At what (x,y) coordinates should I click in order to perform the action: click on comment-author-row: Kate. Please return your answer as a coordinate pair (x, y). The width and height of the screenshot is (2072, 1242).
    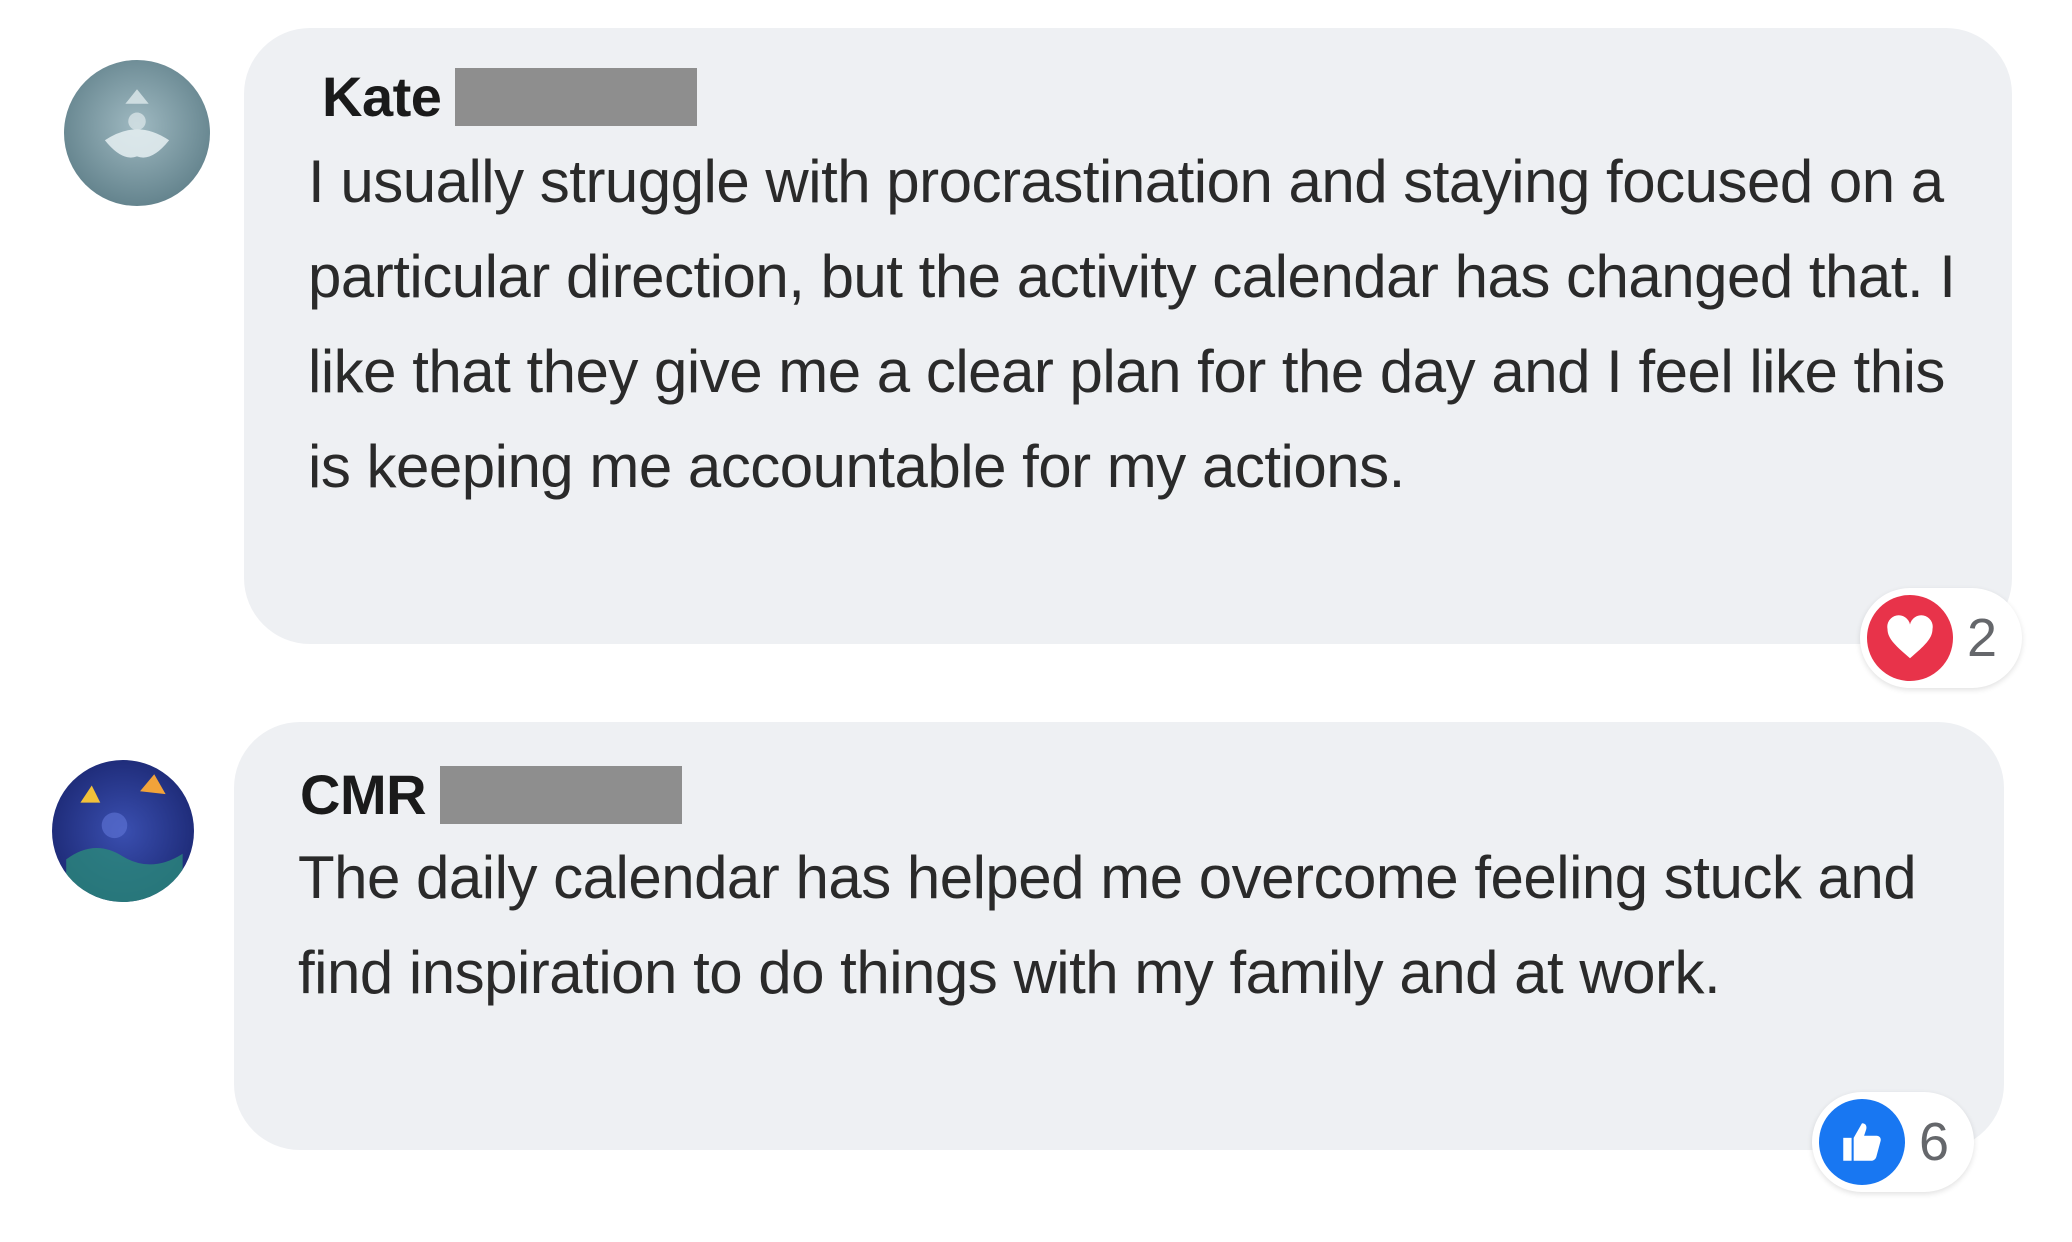
    Looking at the image, I should click on (510, 97).